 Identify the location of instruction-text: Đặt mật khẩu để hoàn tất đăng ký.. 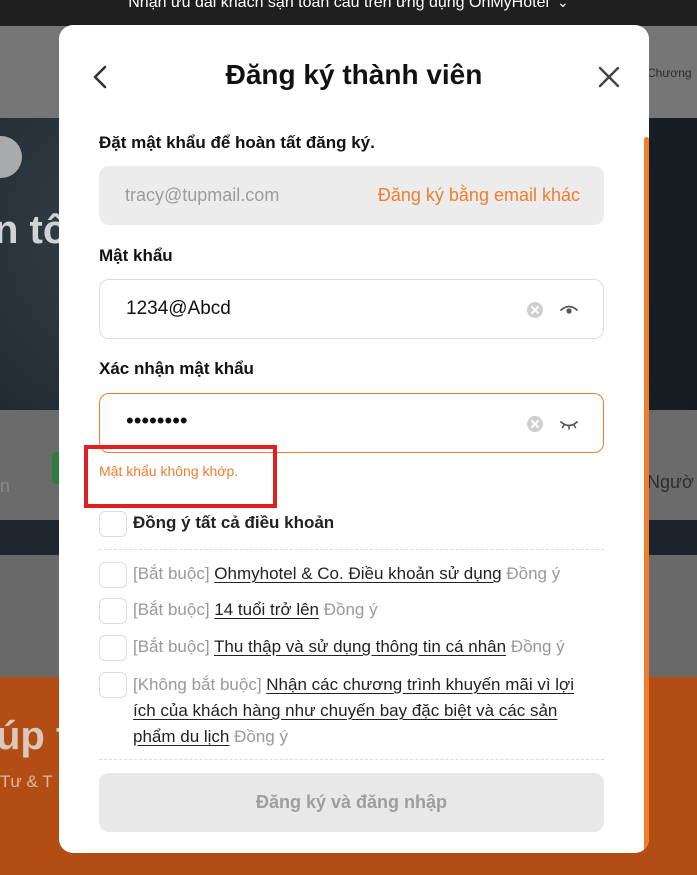
(237, 142).